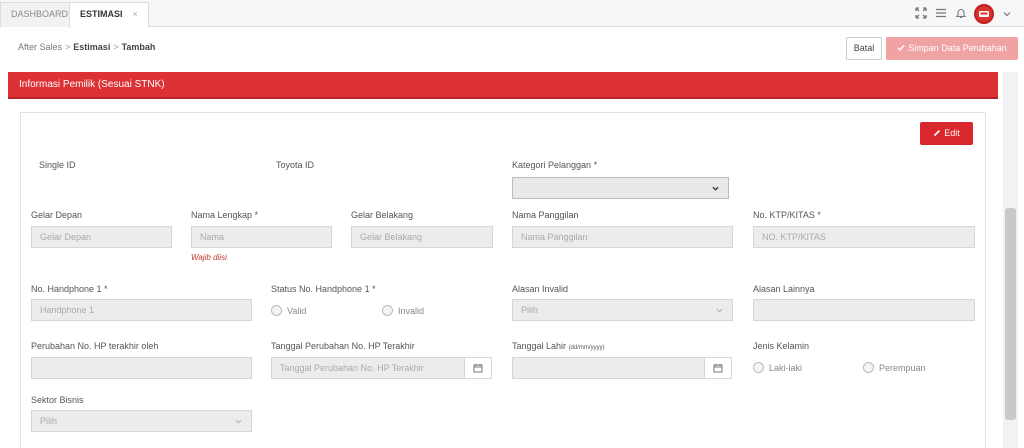 Image resolution: width=1024 pixels, height=448 pixels. Describe the element at coordinates (864, 48) in the screenshot. I see `cancel-button: Batal` at that location.